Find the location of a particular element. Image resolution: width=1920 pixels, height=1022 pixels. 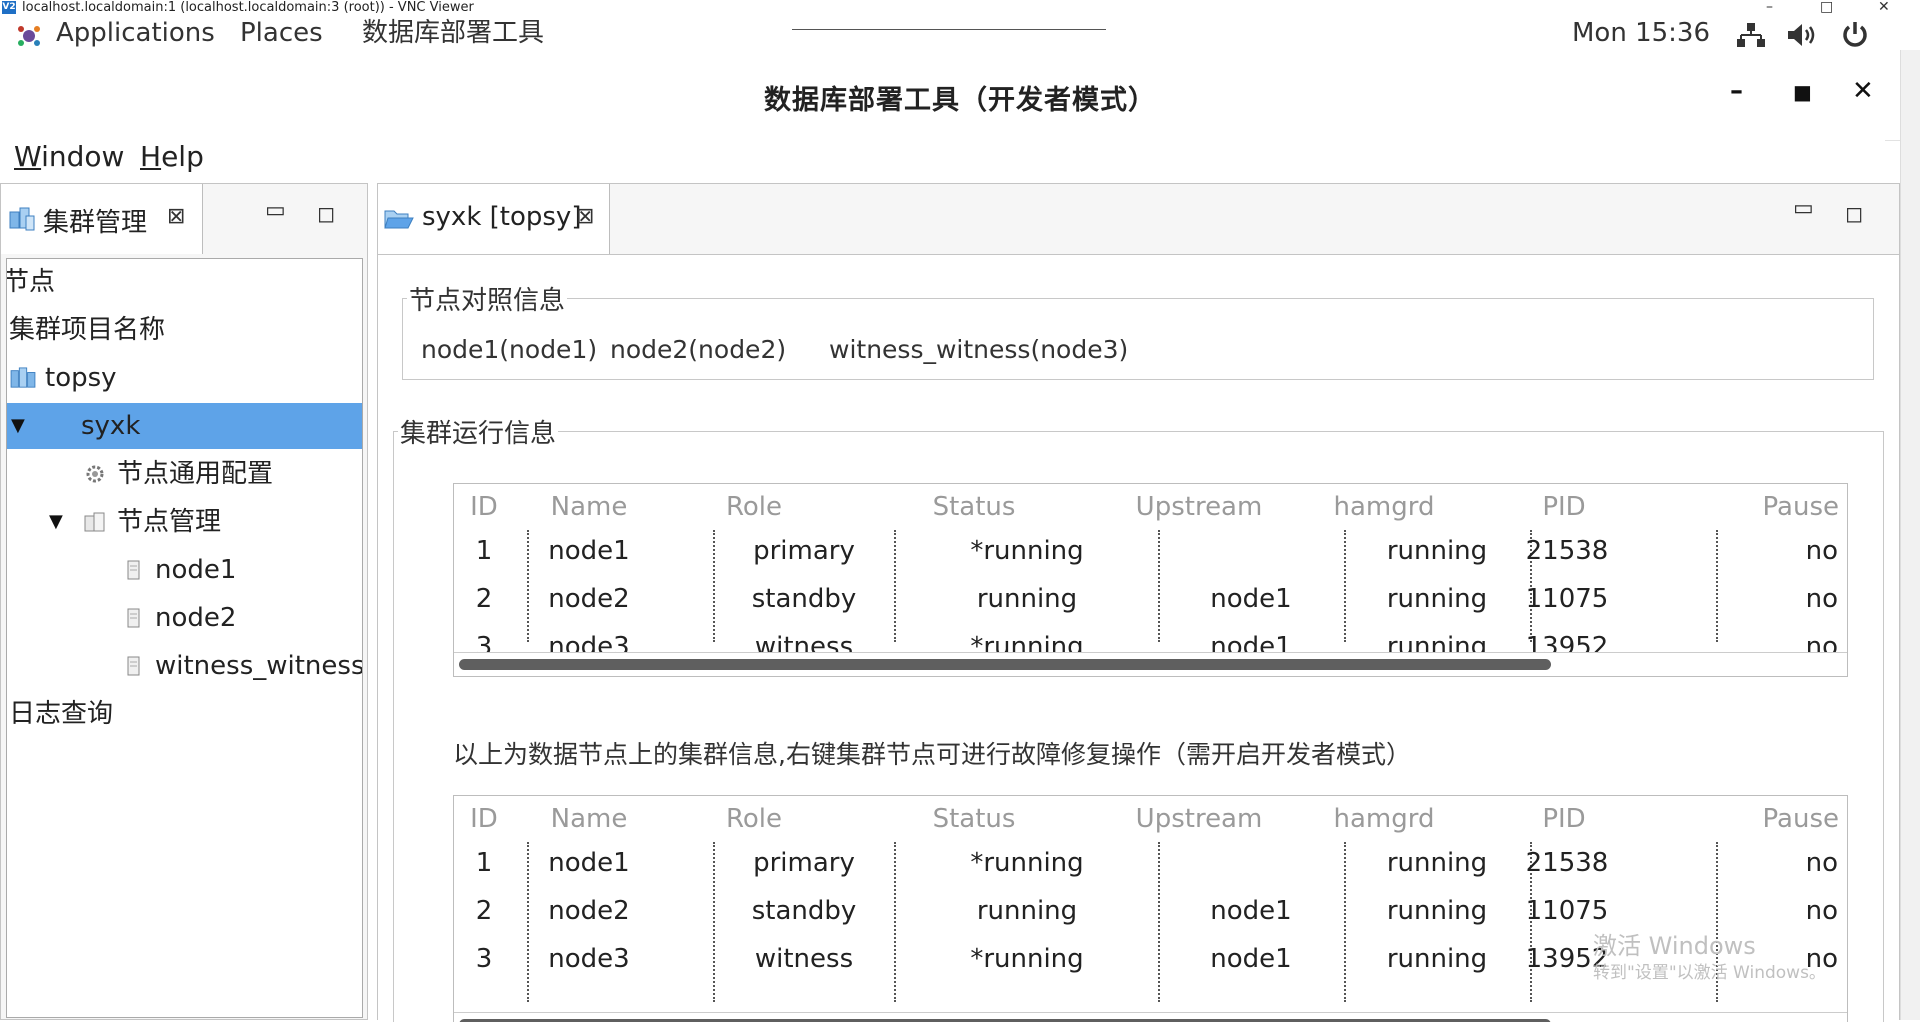

tree-item-label: syxk is located at coordinates (111, 426).